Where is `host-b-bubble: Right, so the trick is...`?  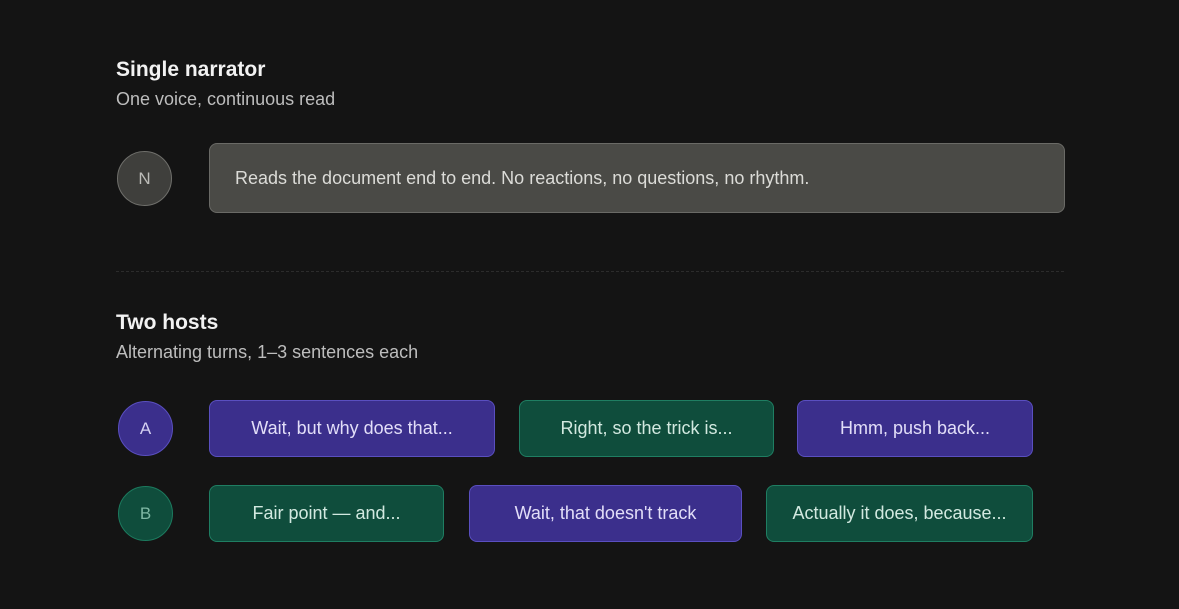
host-b-bubble: Right, so the trick is... is located at coordinates (646, 428).